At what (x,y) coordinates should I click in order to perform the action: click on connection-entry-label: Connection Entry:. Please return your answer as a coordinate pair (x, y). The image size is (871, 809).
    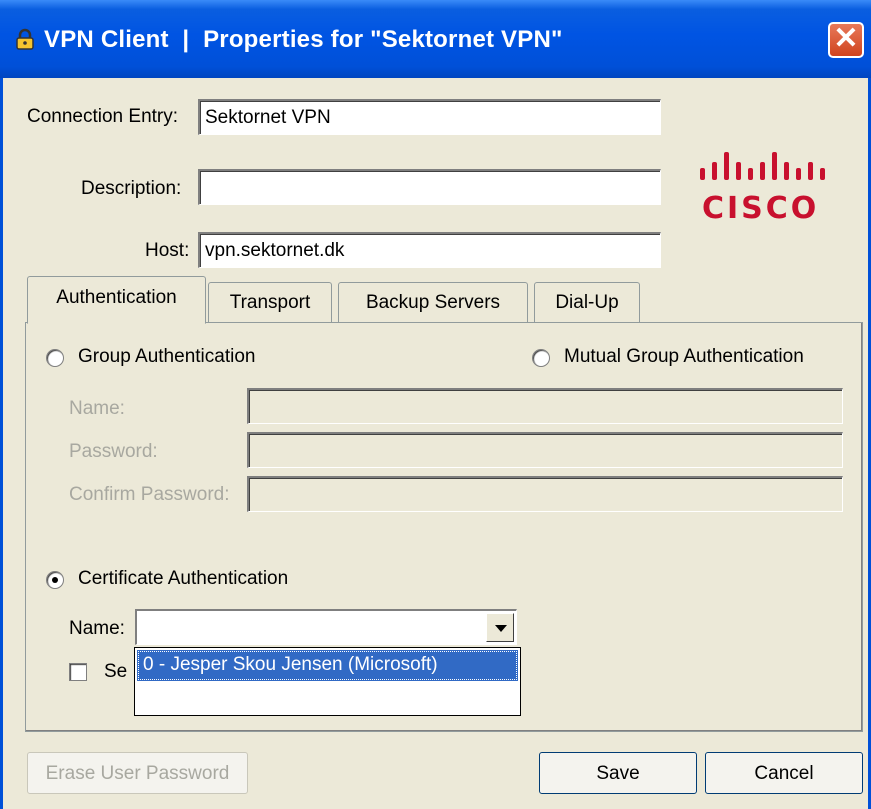
    Looking at the image, I should click on (103, 116).